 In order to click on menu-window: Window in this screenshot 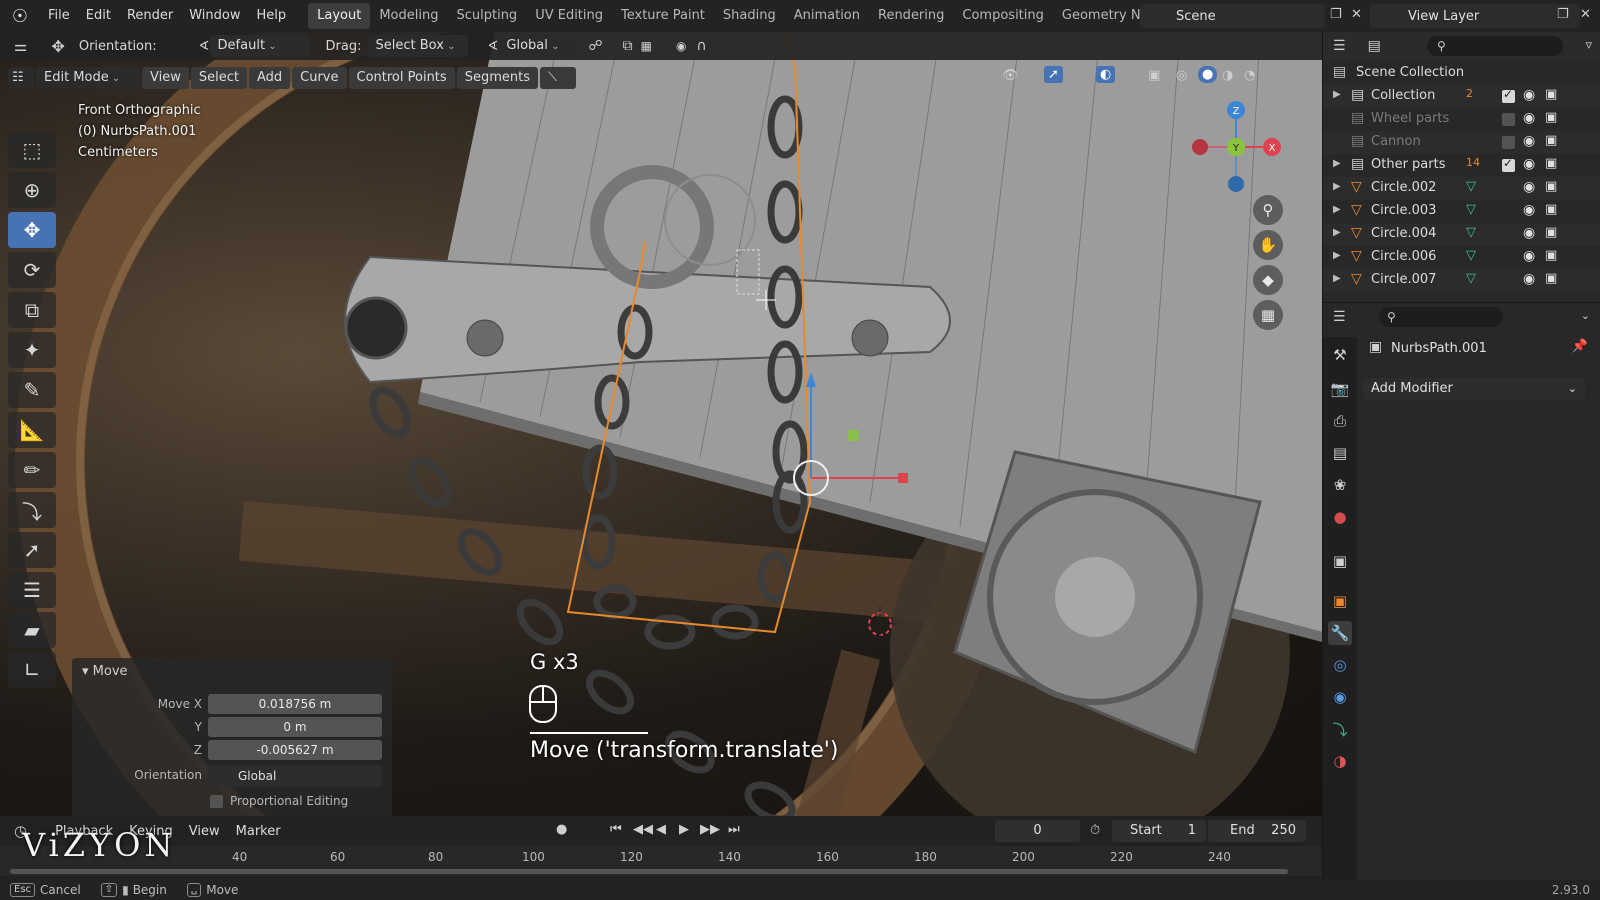, I will do `click(214, 16)`.